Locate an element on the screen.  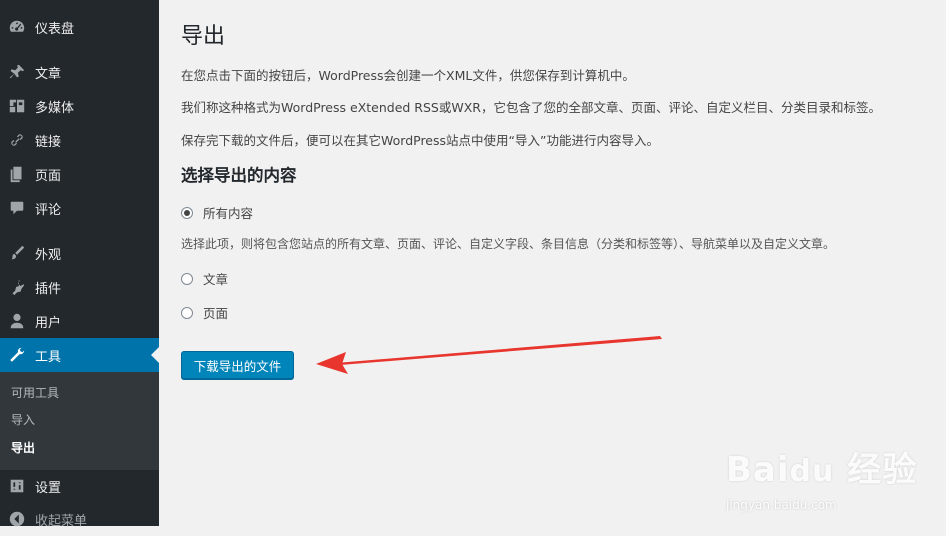
sidebar-item-label: 外观 is located at coordinates (48, 255).